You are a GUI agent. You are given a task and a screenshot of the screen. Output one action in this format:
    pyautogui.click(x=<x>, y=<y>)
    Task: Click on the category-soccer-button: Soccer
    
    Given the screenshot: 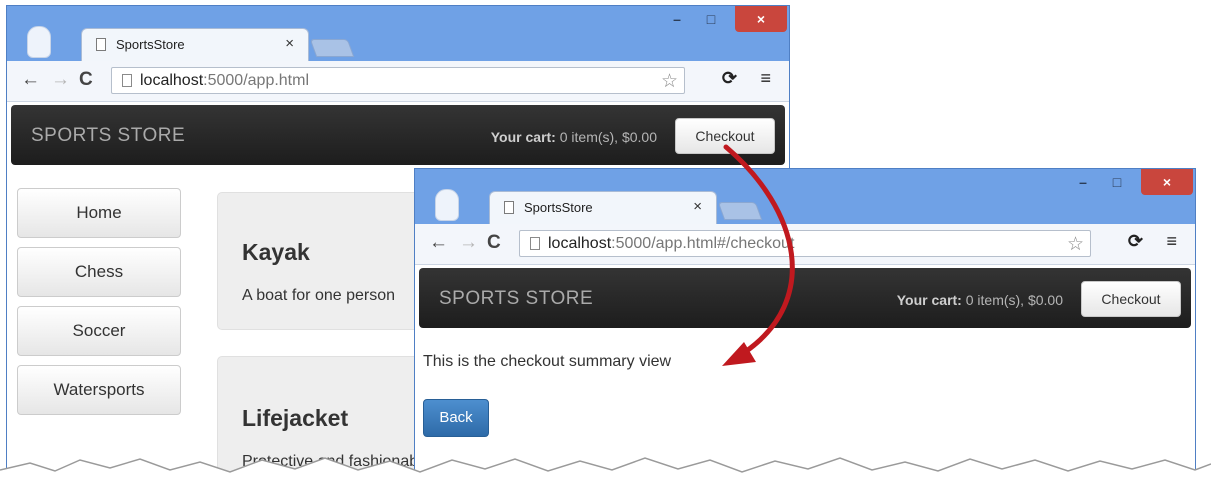 What is the action you would take?
    pyautogui.click(x=99, y=331)
    